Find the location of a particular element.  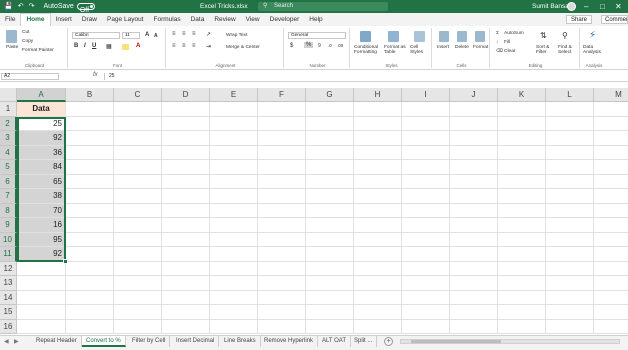

cell-d7 is located at coordinates (186, 196).